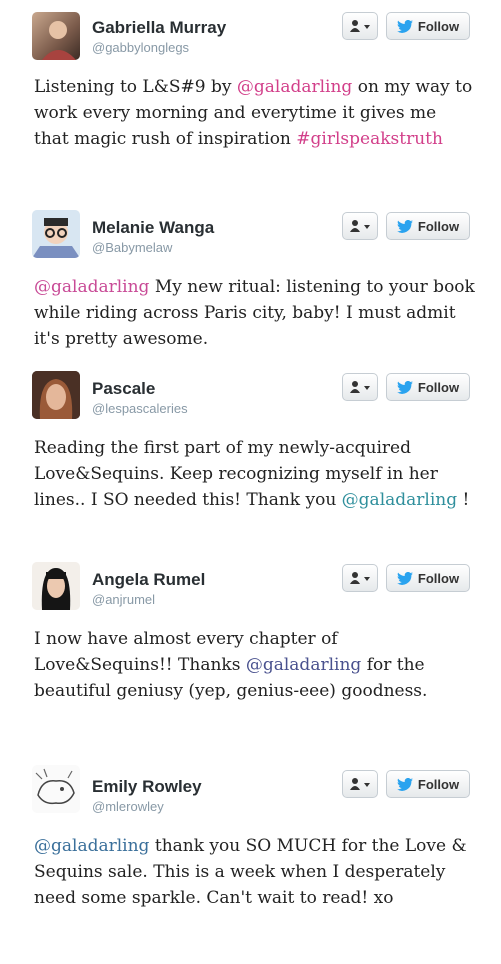 This screenshot has height=964, width=501. I want to click on user-name: Angela Rumel, so click(148, 580).